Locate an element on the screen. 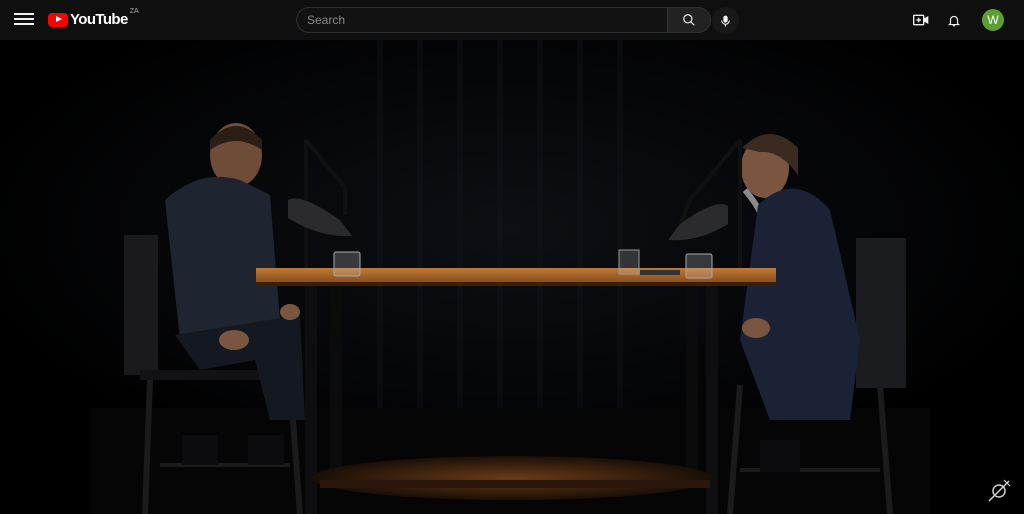 The height and width of the screenshot is (514, 1024). video-watermark-icon is located at coordinates (999, 491).